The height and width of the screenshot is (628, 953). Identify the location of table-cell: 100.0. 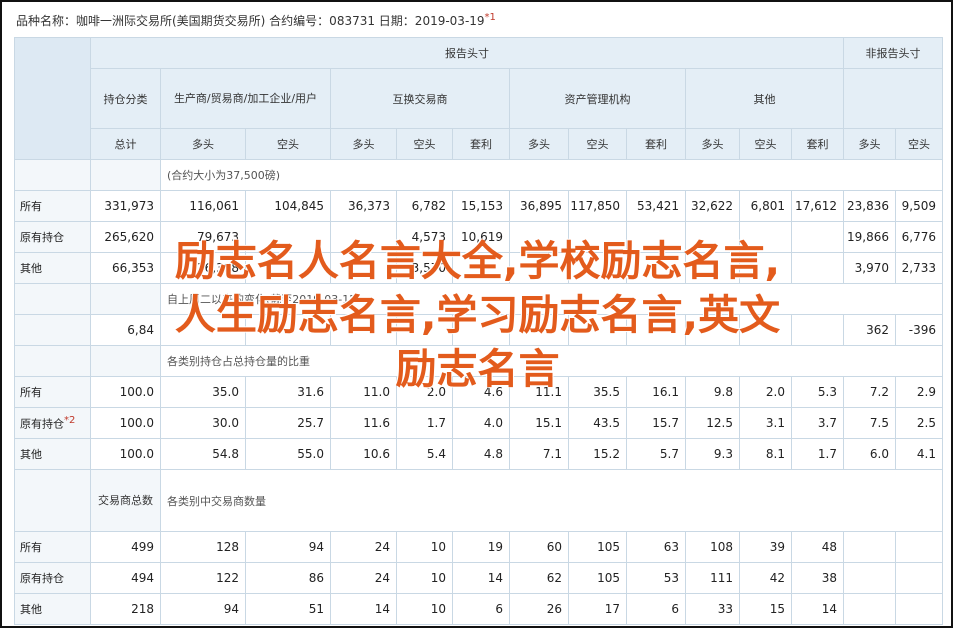
(125, 392).